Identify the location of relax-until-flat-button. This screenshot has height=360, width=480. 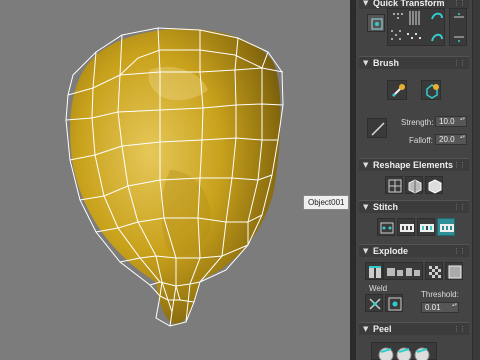
(414, 185).